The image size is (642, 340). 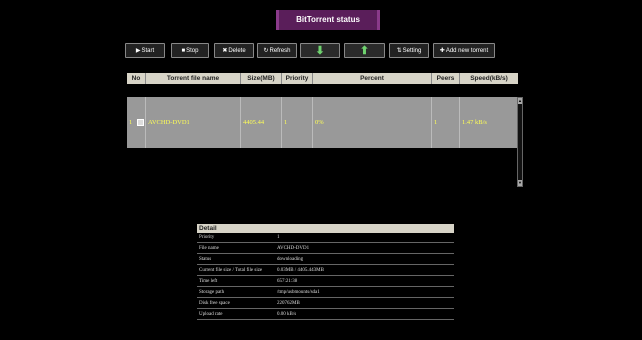 What do you see at coordinates (261, 122) in the screenshot?
I see `cell-size: 4405.44` at bounding box center [261, 122].